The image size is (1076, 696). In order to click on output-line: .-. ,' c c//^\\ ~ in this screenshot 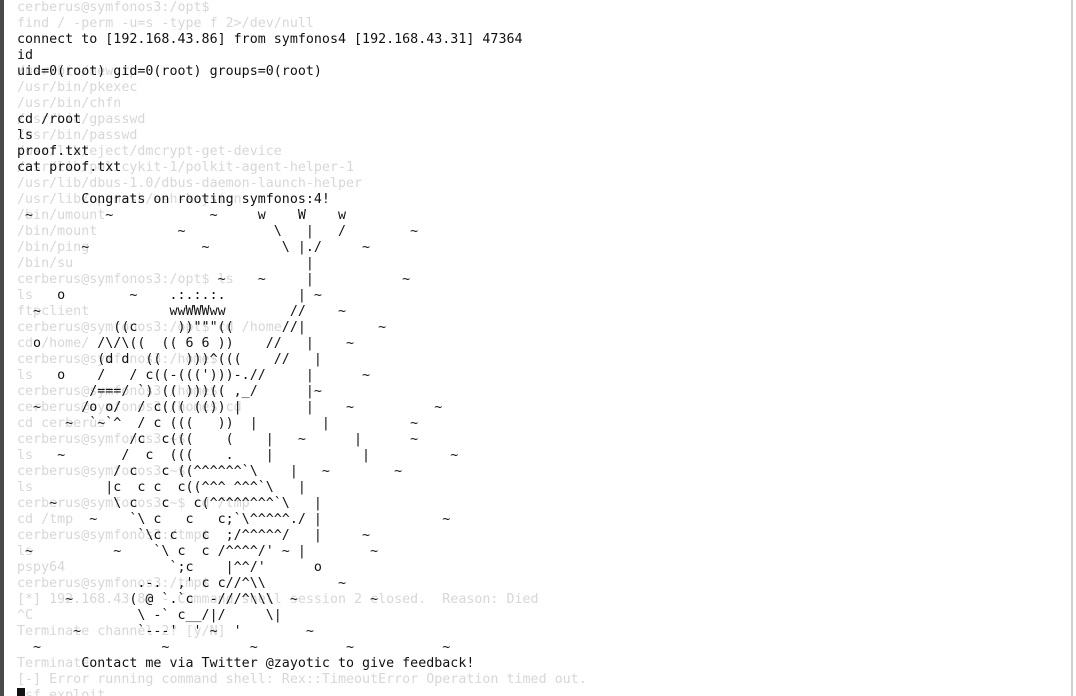, I will do `click(181, 583)`.